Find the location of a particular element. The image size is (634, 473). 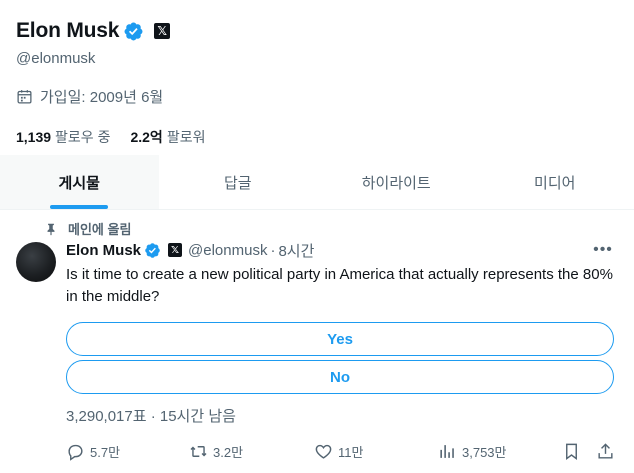

profile-handle: @elonmusk is located at coordinates (56, 58).